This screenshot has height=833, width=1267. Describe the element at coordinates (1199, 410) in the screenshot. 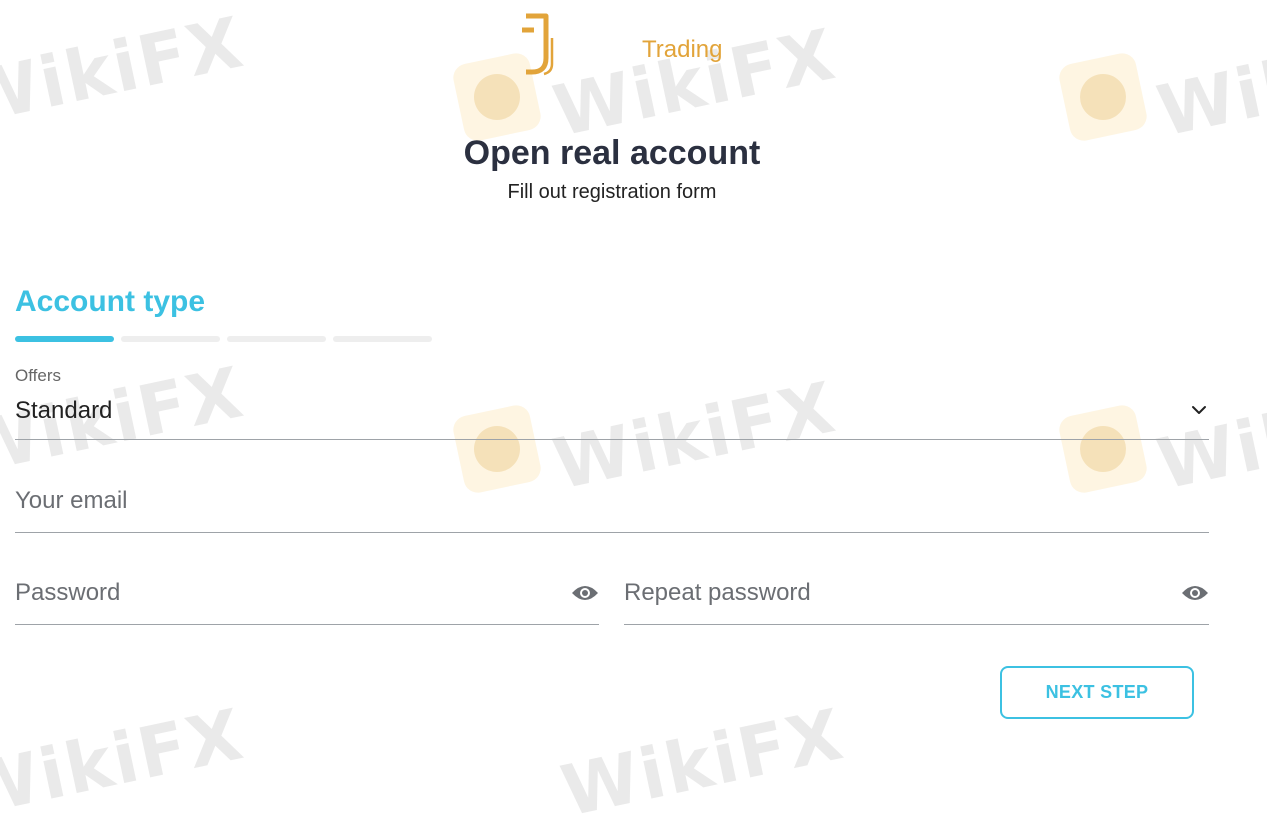

I see `chevron-down-icon` at that location.